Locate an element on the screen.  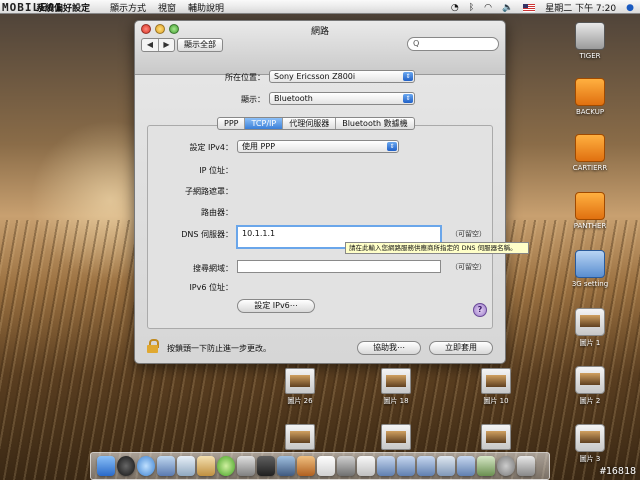
dashboard-icon is located at coordinates (126, 466).